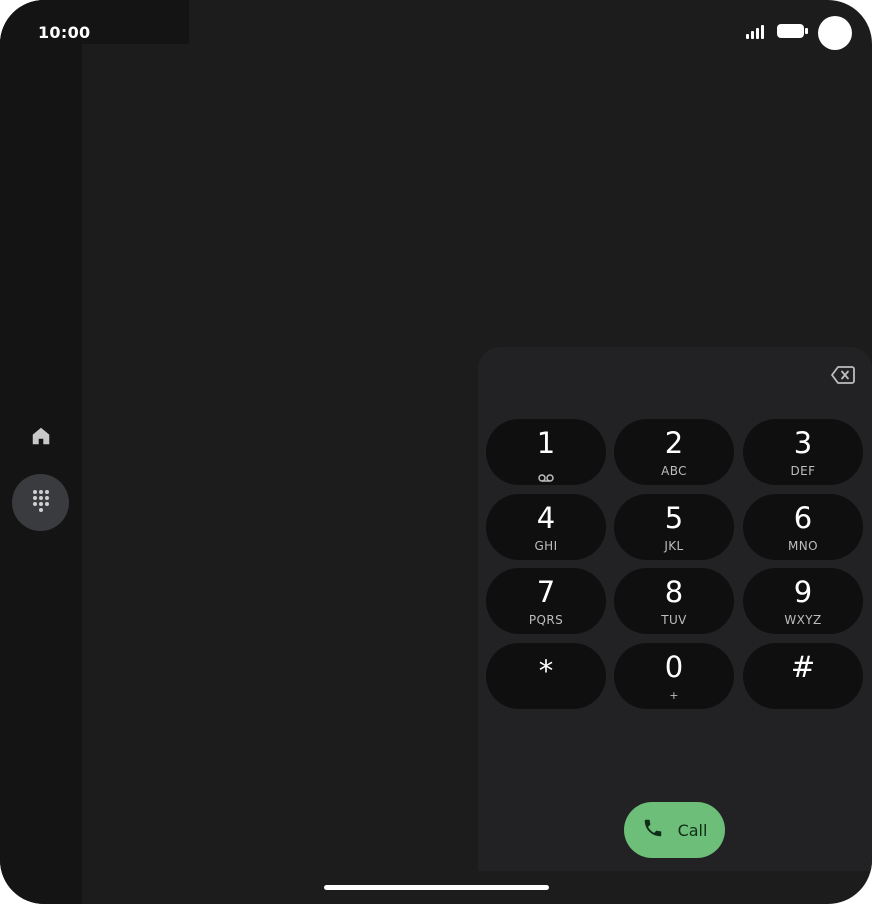 The image size is (872, 904). Describe the element at coordinates (41, 452) in the screenshot. I see `navigation-rail` at that location.